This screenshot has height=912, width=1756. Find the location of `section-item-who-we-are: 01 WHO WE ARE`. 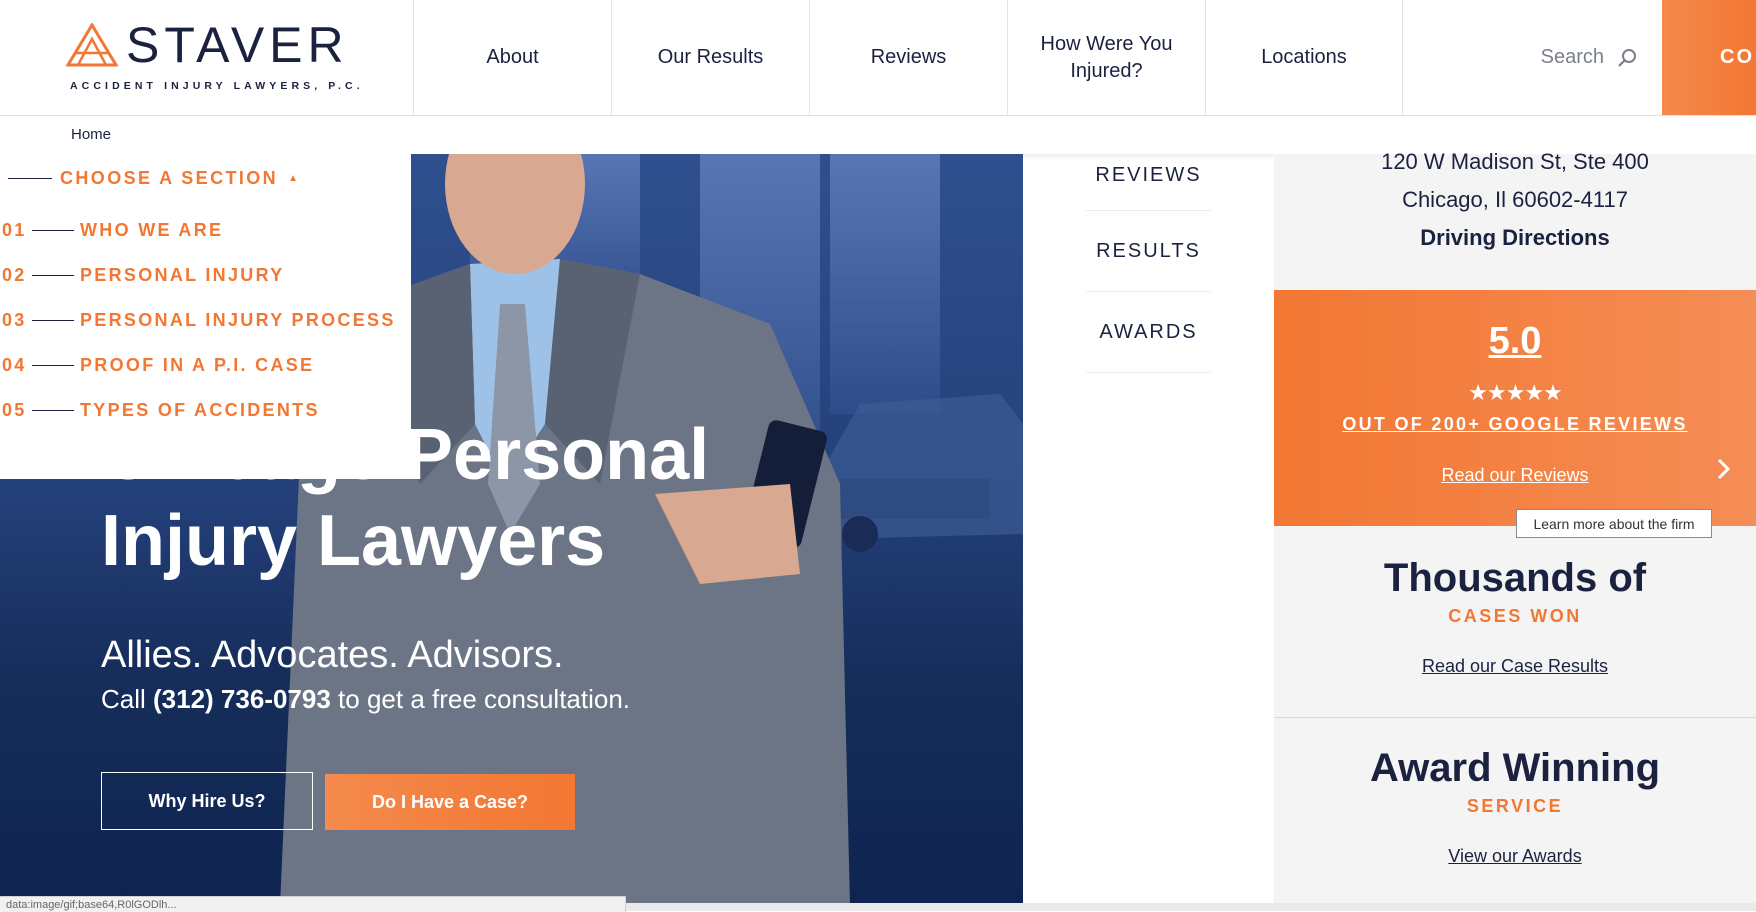

section-item-who-we-are: 01 WHO WE ARE is located at coordinates (112, 230).